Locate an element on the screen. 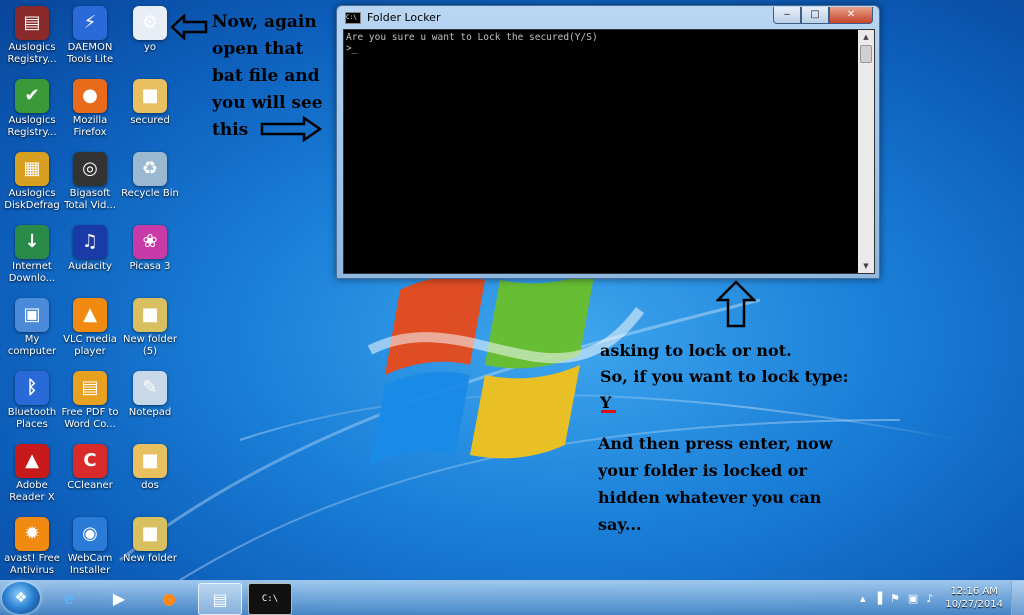  desktop-icon: ■ secured is located at coordinates (150, 109).